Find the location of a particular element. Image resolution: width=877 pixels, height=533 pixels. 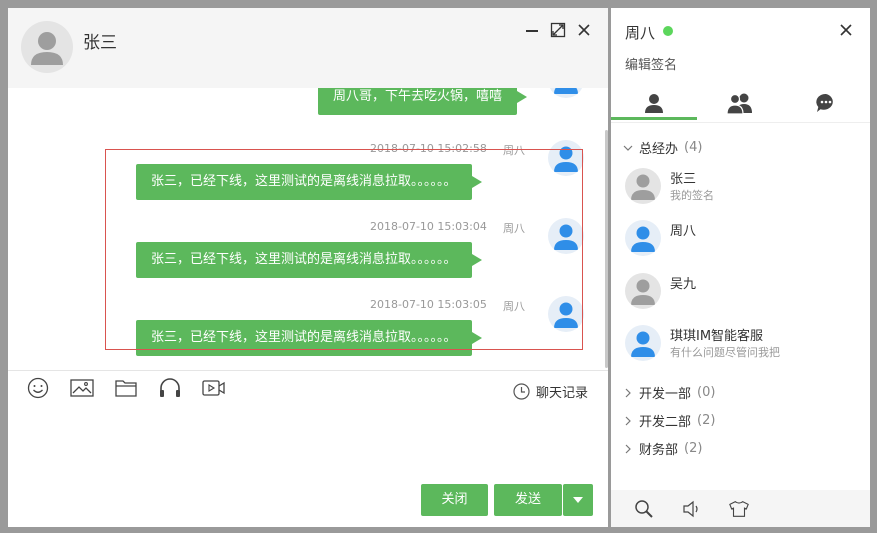

group-header: 开发二部 (2) is located at coordinates (669, 420).